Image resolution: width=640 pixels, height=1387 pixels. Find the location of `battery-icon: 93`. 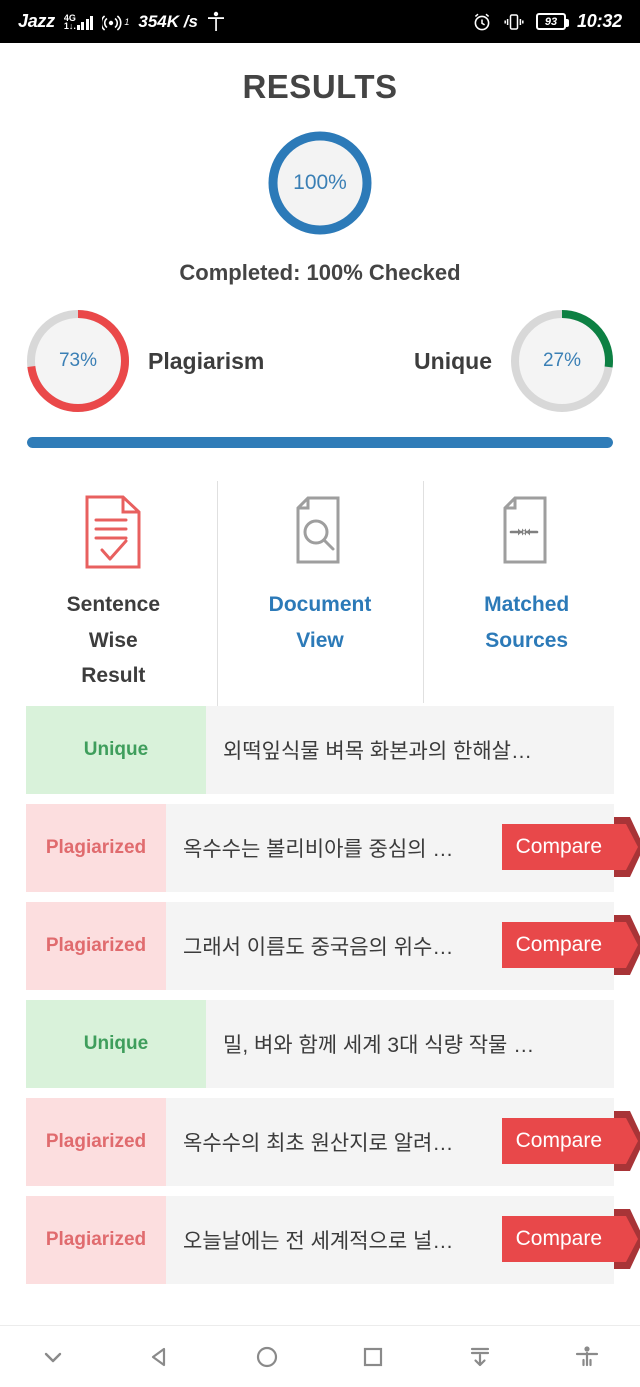

battery-icon: 93 is located at coordinates (552, 21).